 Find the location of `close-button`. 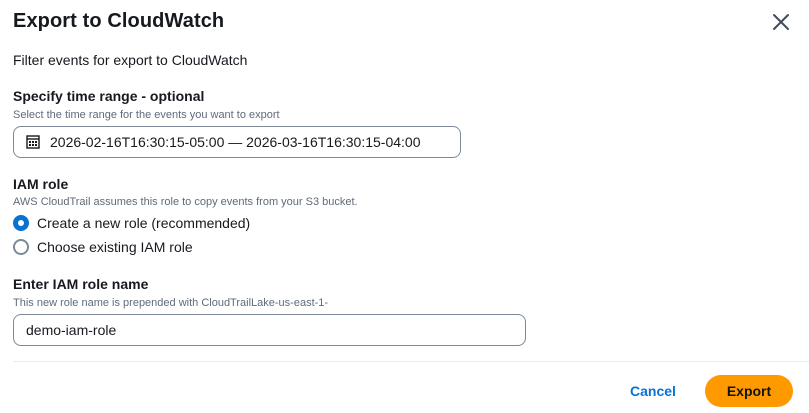

close-button is located at coordinates (781, 22).